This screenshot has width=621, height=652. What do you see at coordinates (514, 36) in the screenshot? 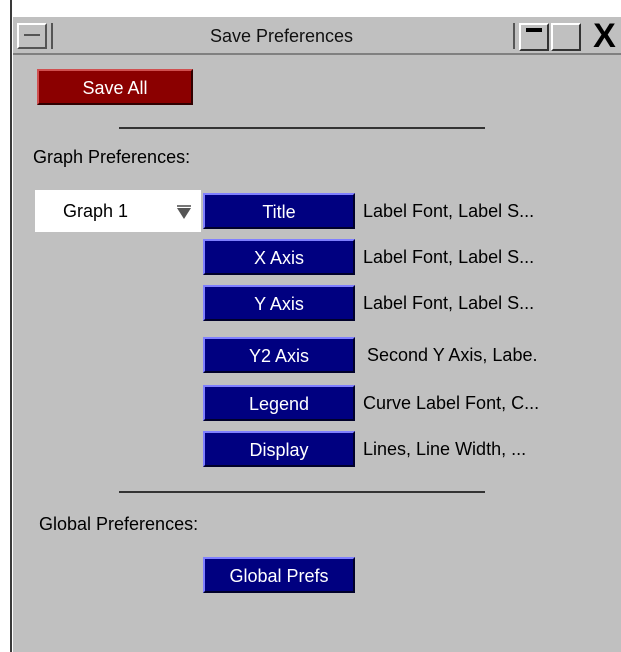
I see `title-separator` at bounding box center [514, 36].